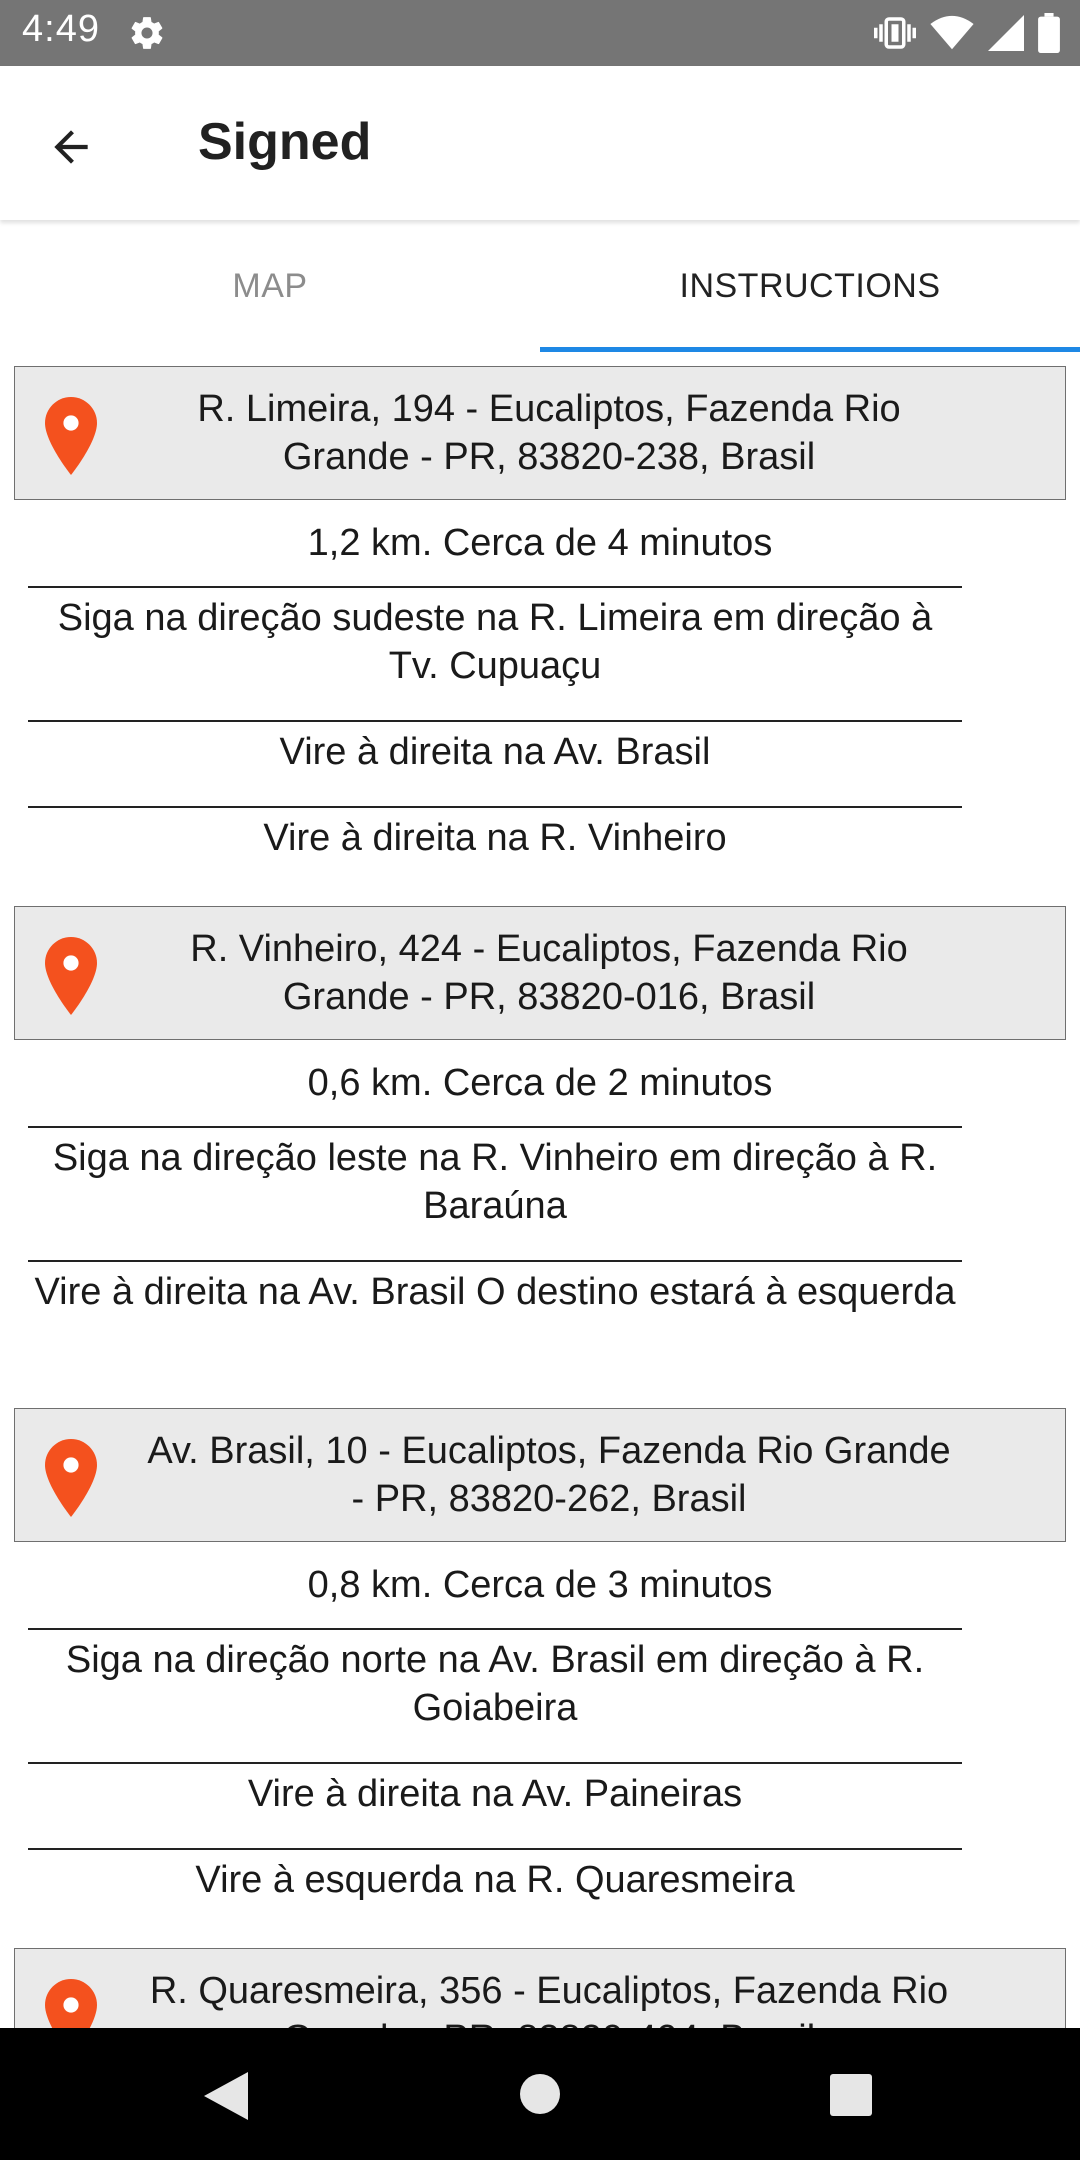 This screenshot has height=2160, width=1080. Describe the element at coordinates (495, 1891) in the screenshot. I see `instruction-step: Vire à esquerda na R. Quaresmeira` at that location.